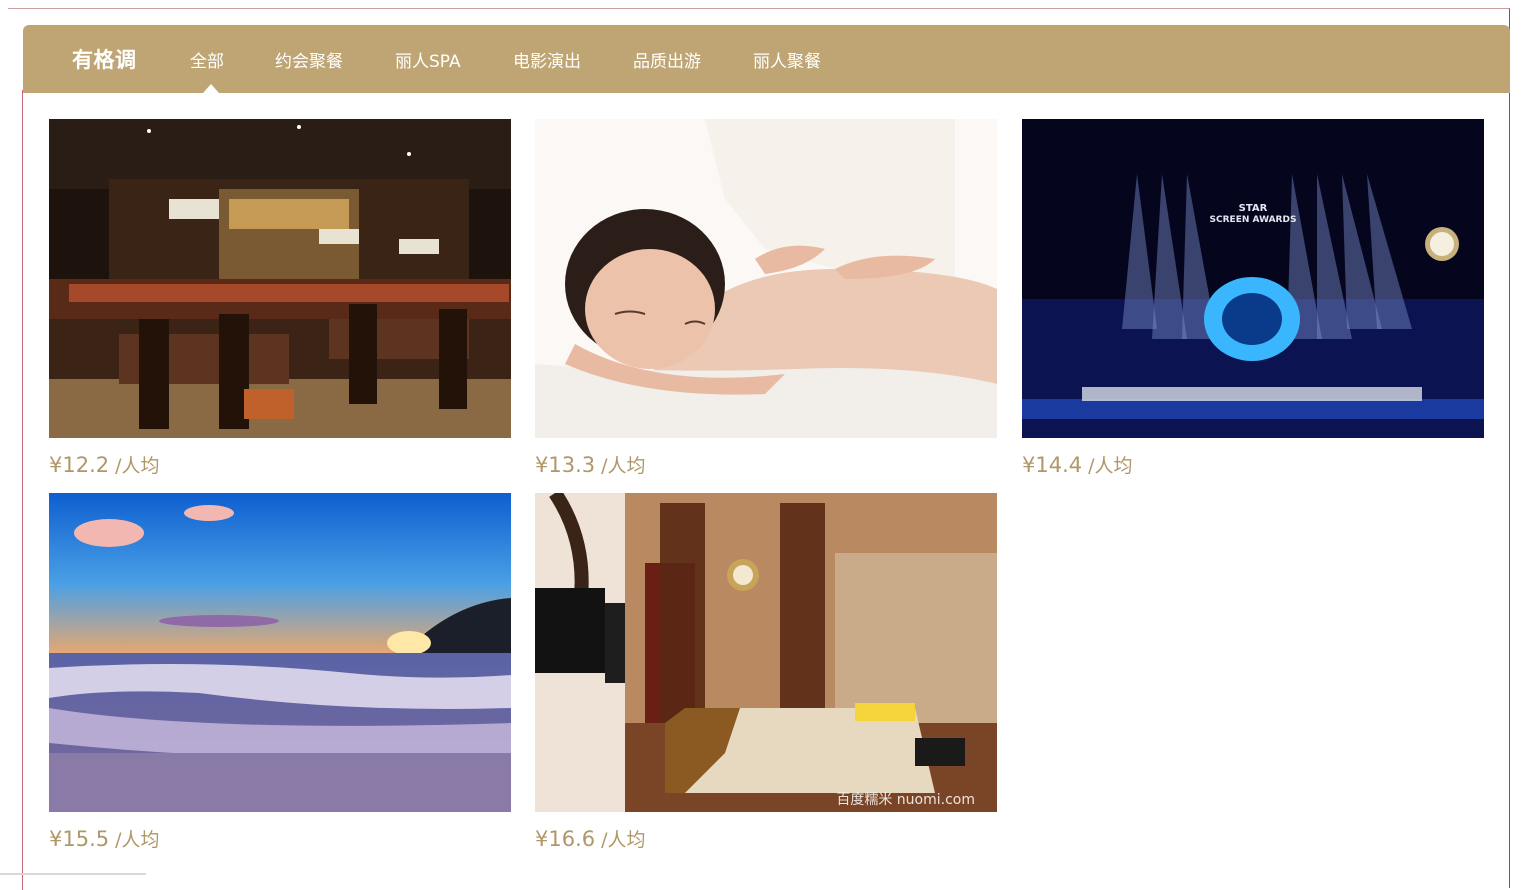 Image resolution: width=1535 pixels, height=890 pixels. I want to click on tab-movies-shows: 电影演出, so click(547, 59).